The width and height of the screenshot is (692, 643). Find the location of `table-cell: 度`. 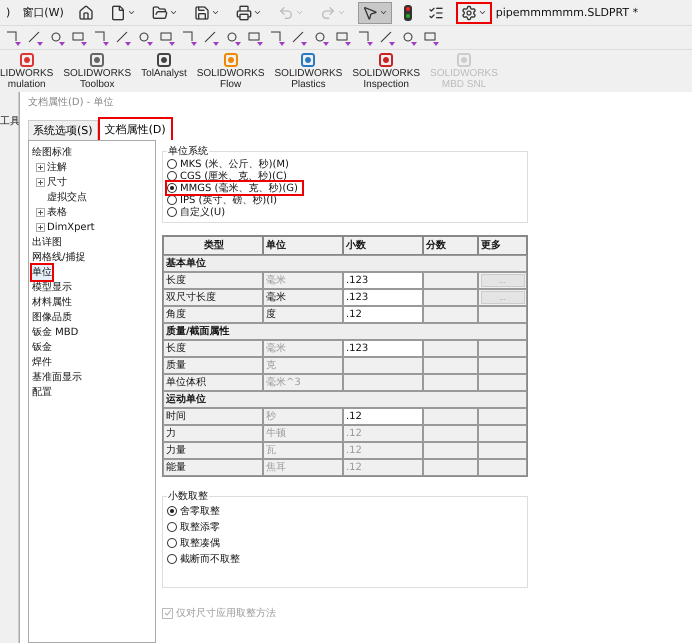

table-cell: 度 is located at coordinates (303, 314).